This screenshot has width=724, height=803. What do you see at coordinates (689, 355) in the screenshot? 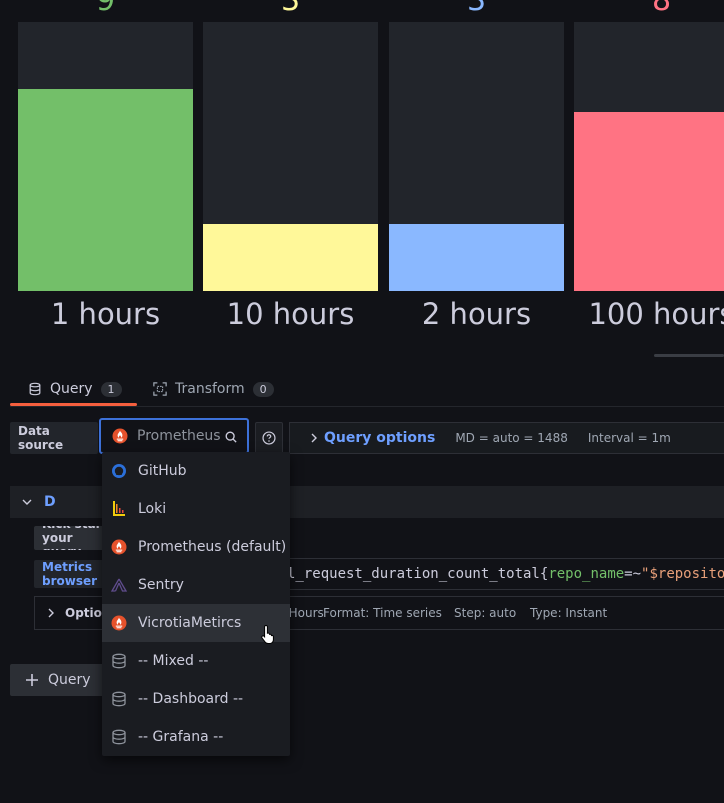
I see `horizontal-scrollbar` at bounding box center [689, 355].